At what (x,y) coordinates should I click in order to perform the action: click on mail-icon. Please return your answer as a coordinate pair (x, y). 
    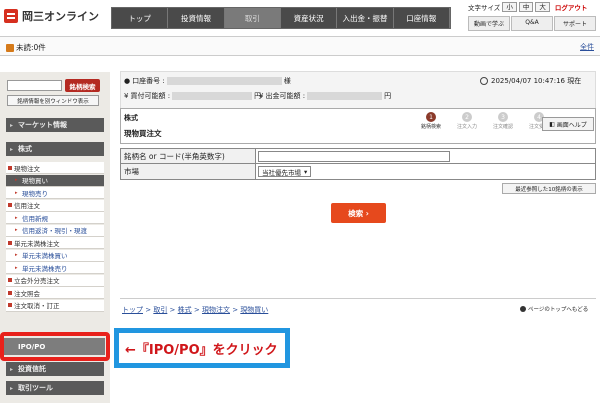
    Looking at the image, I should click on (10, 47).